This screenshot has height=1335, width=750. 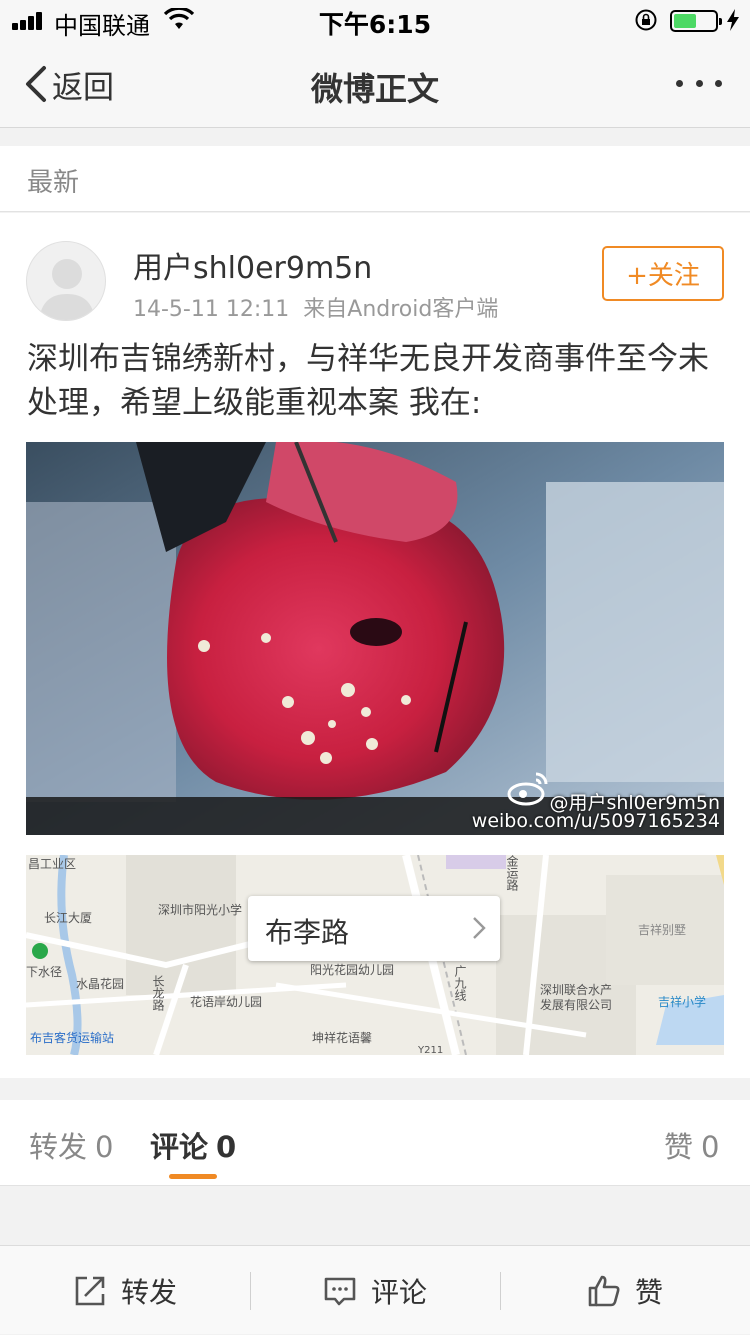 I want to click on like-label: 赞, so click(x=648, y=1292).